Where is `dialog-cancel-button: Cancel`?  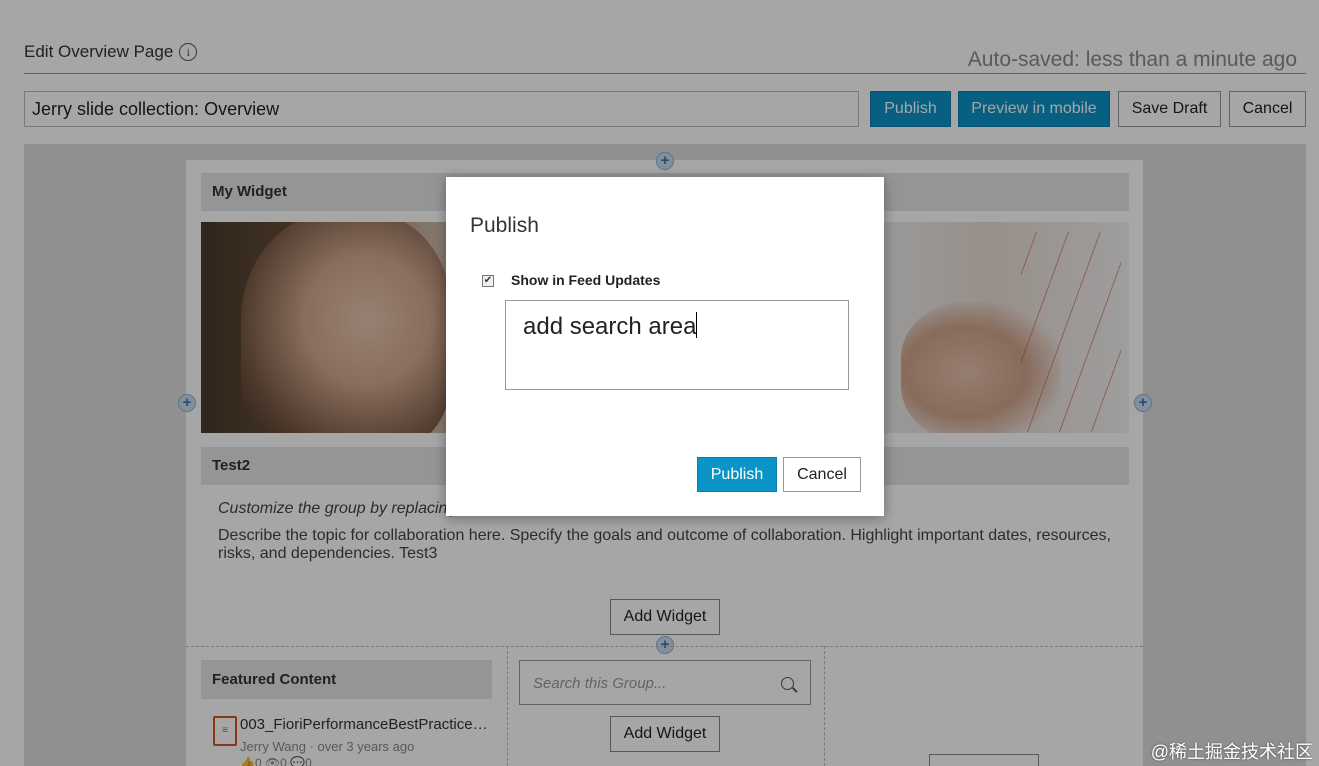 dialog-cancel-button: Cancel is located at coordinates (822, 474).